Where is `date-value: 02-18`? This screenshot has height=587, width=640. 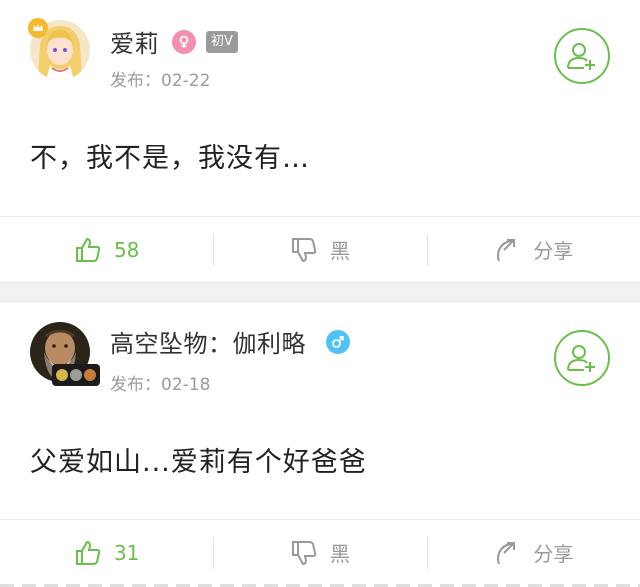
date-value: 02-18 is located at coordinates (186, 385).